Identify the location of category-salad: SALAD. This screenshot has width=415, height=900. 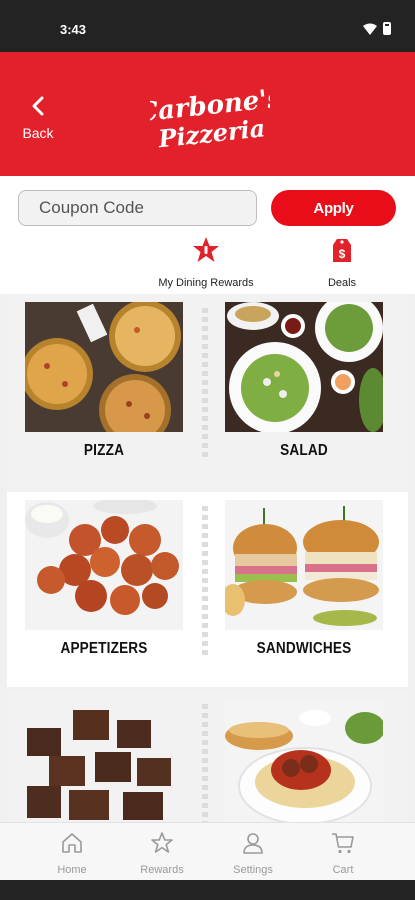
(304, 381).